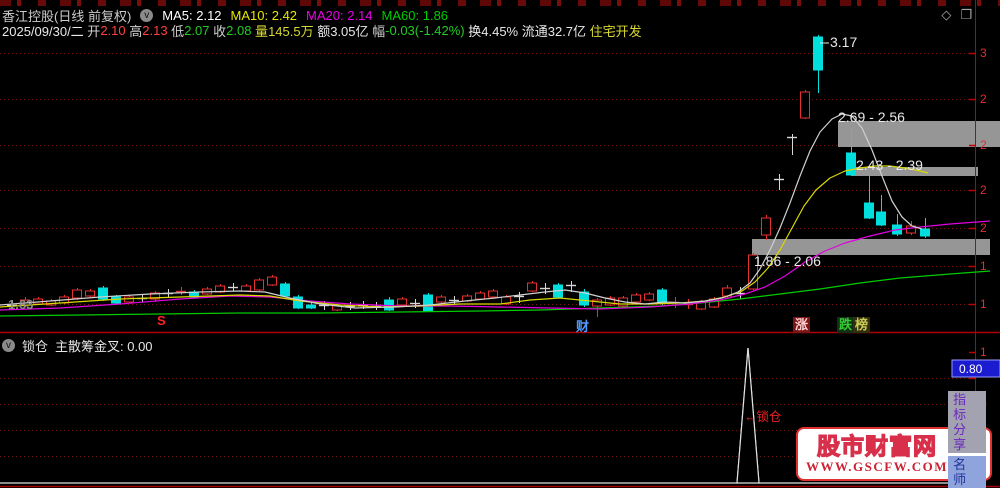 The width and height of the screenshot is (1000, 488). Describe the element at coordinates (871, 117) in the screenshot. I see `svg-text: 2.69 - 2.56` at that location.